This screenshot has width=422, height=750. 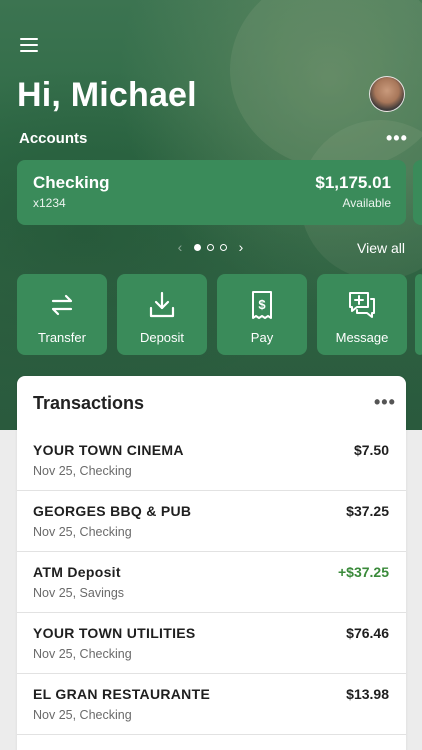 I want to click on account-number: x1234, so click(x=49, y=203).